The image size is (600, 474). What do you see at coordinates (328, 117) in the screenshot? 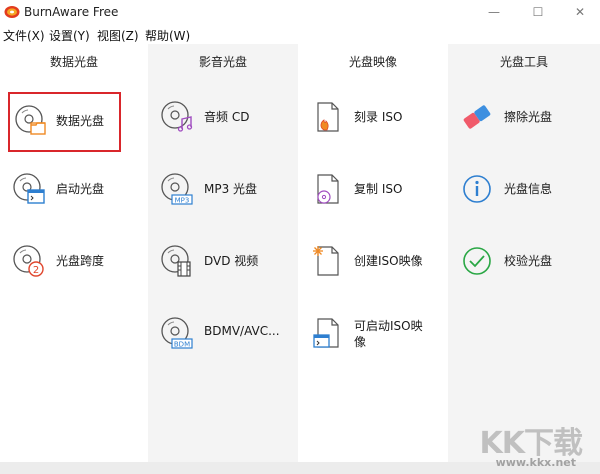
I see `iso-burn-icon` at bounding box center [328, 117].